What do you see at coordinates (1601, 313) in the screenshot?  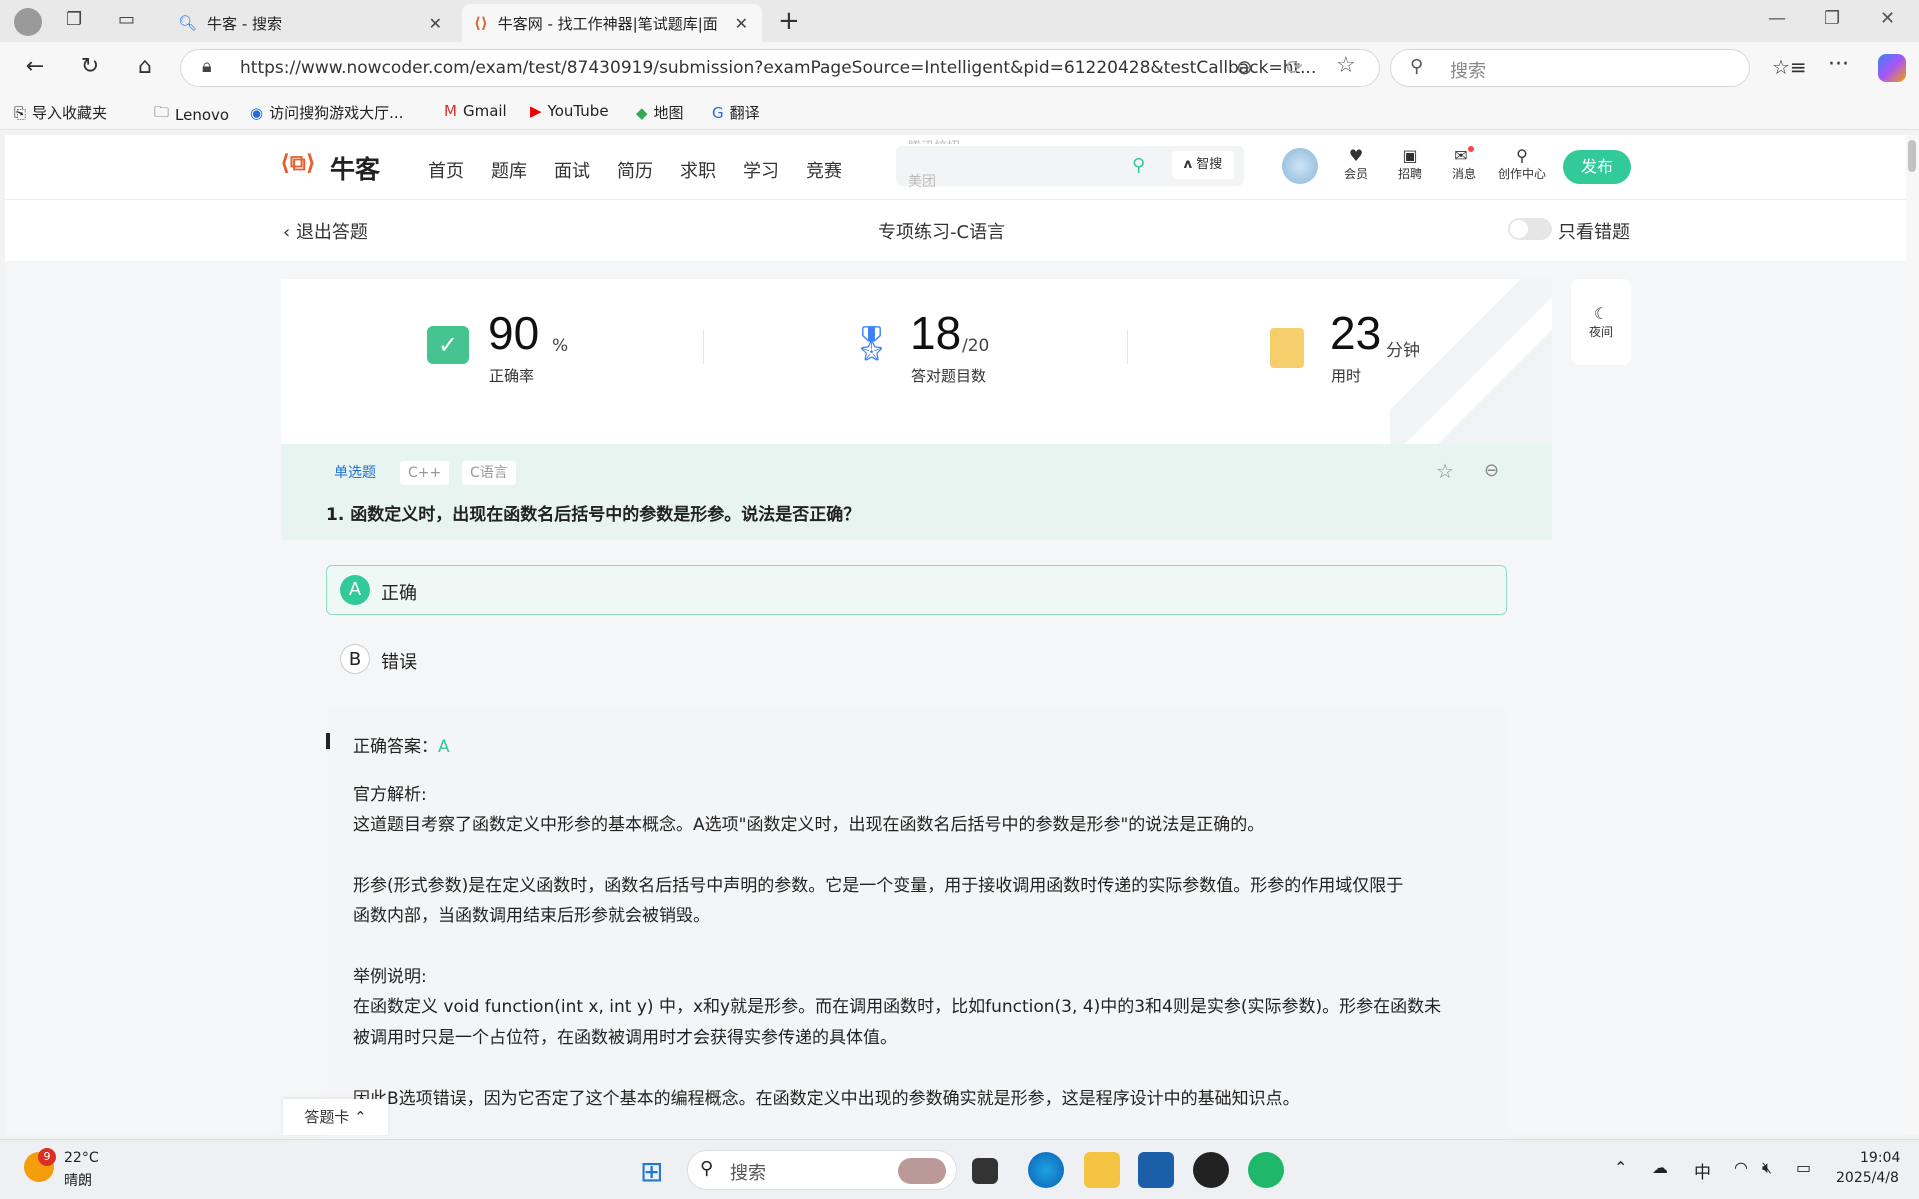 I see `moon-icon: ☾` at bounding box center [1601, 313].